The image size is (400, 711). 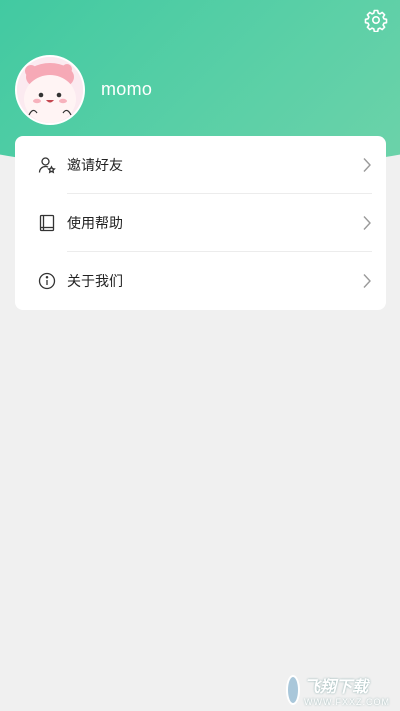 I want to click on watermark: 飞翔下载 WWW.FXXZ.COM, so click(x=338, y=690).